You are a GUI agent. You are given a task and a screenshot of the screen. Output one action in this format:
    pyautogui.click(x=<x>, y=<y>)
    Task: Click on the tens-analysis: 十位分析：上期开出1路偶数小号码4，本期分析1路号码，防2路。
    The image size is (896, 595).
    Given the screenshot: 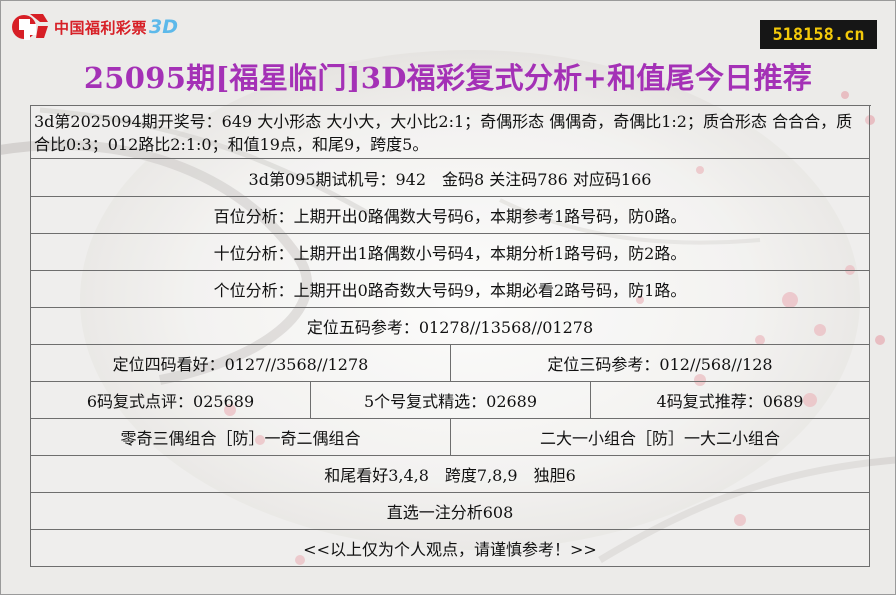 What is the action you would take?
    pyautogui.click(x=450, y=252)
    